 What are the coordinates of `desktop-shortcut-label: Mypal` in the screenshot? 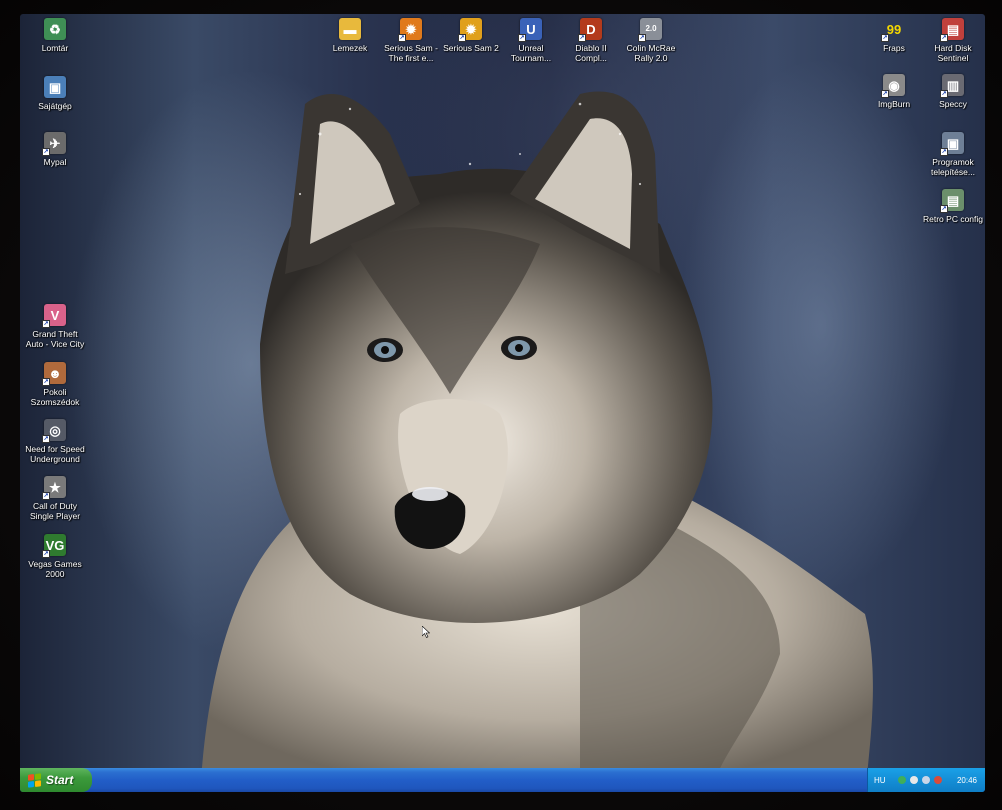 It's located at (55, 162).